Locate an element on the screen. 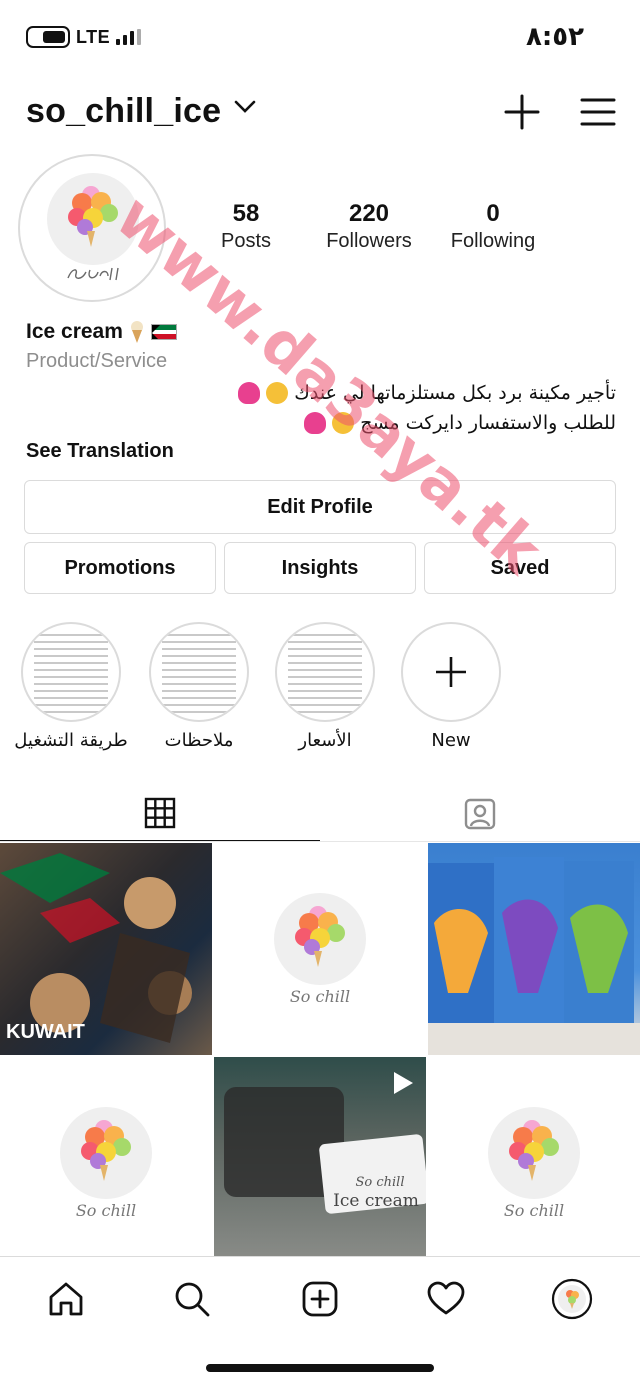  video-play-icon is located at coordinates (403, 1083).